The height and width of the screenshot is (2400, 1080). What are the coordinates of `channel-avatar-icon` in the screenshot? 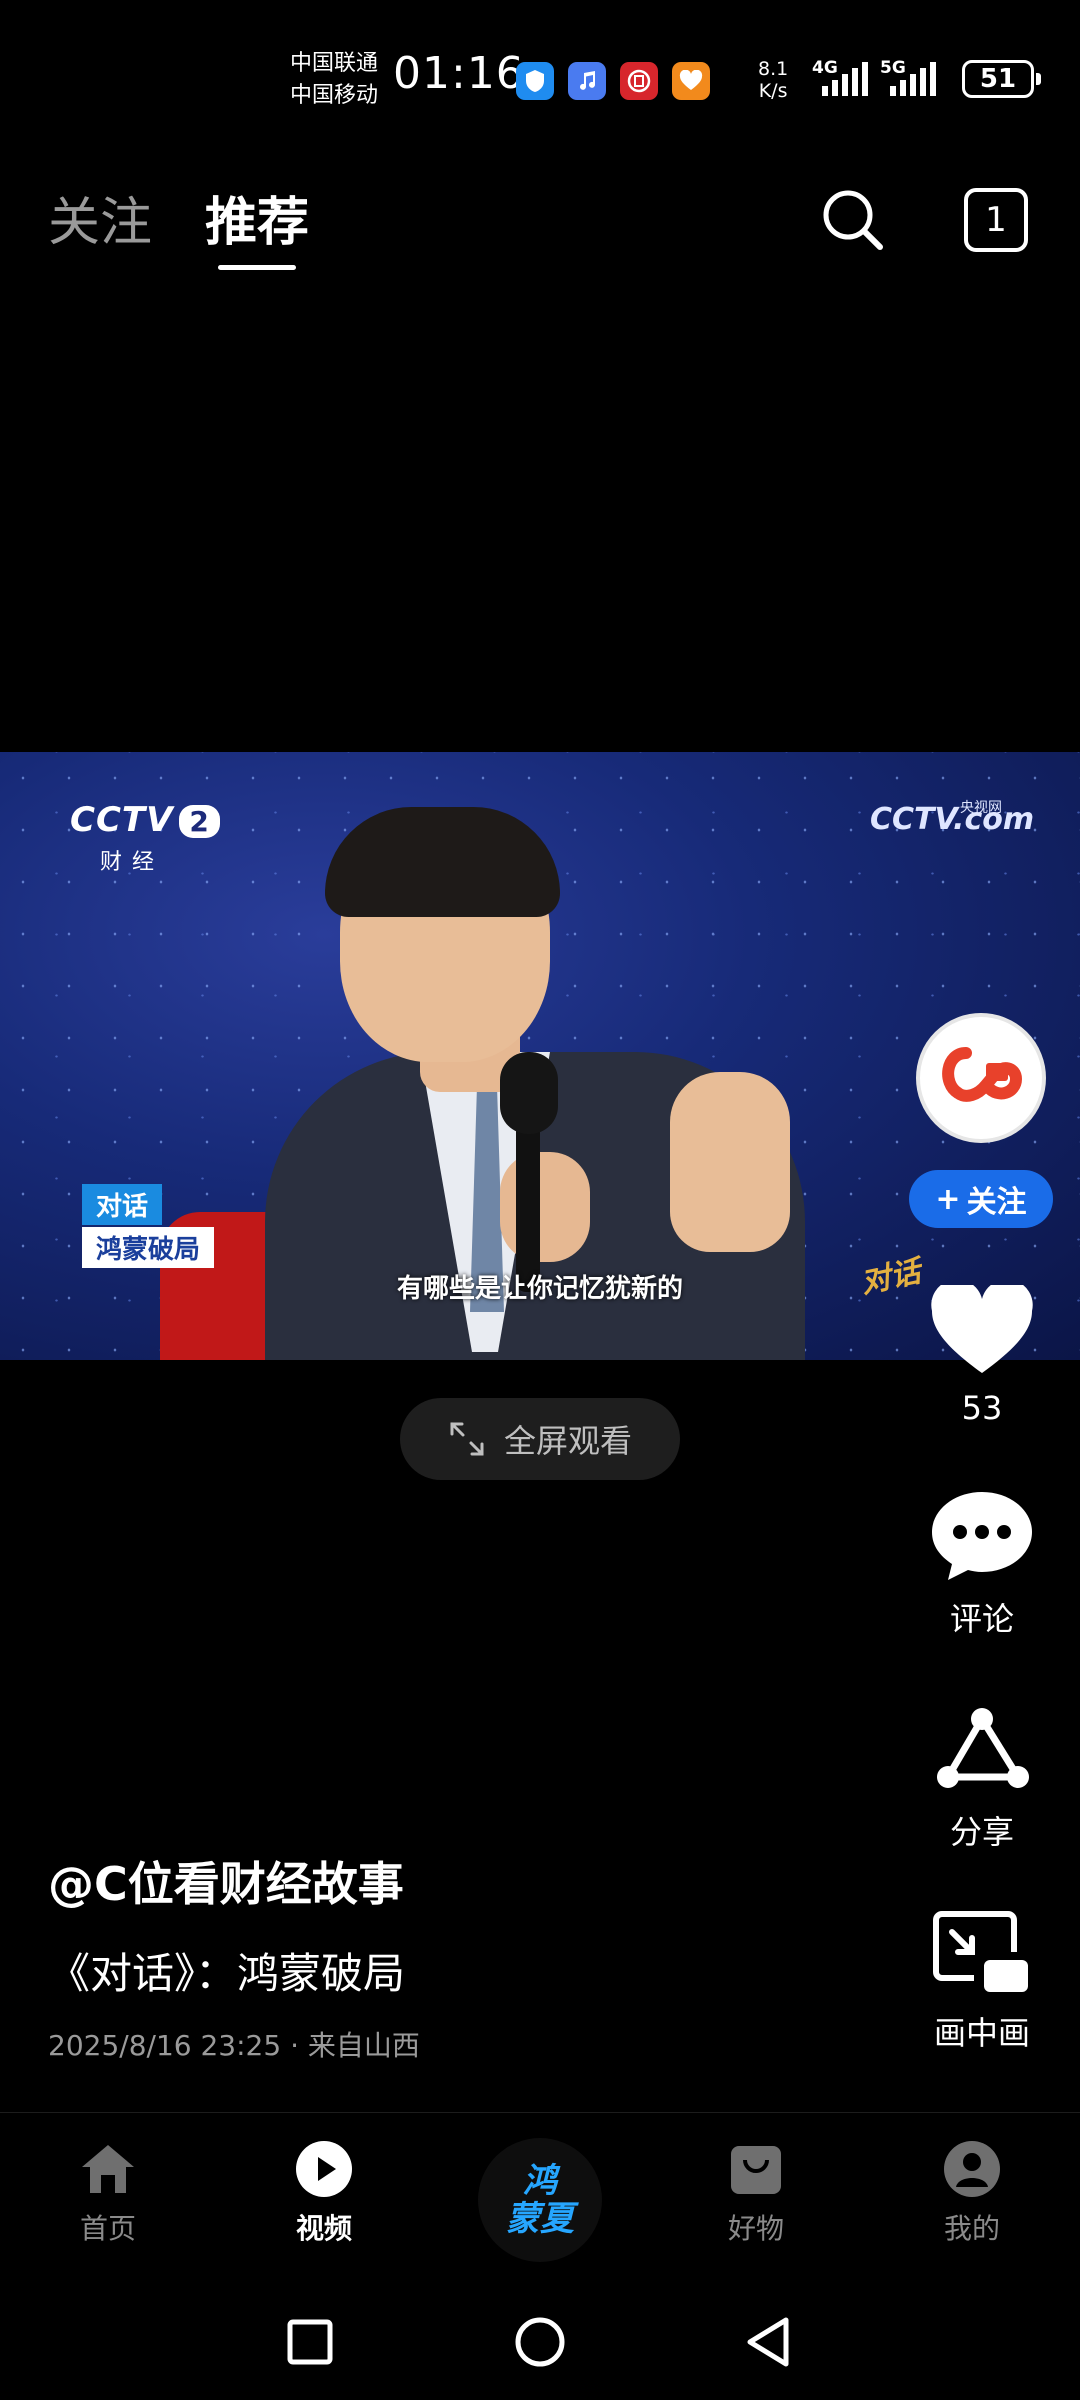 It's located at (982, 1074).